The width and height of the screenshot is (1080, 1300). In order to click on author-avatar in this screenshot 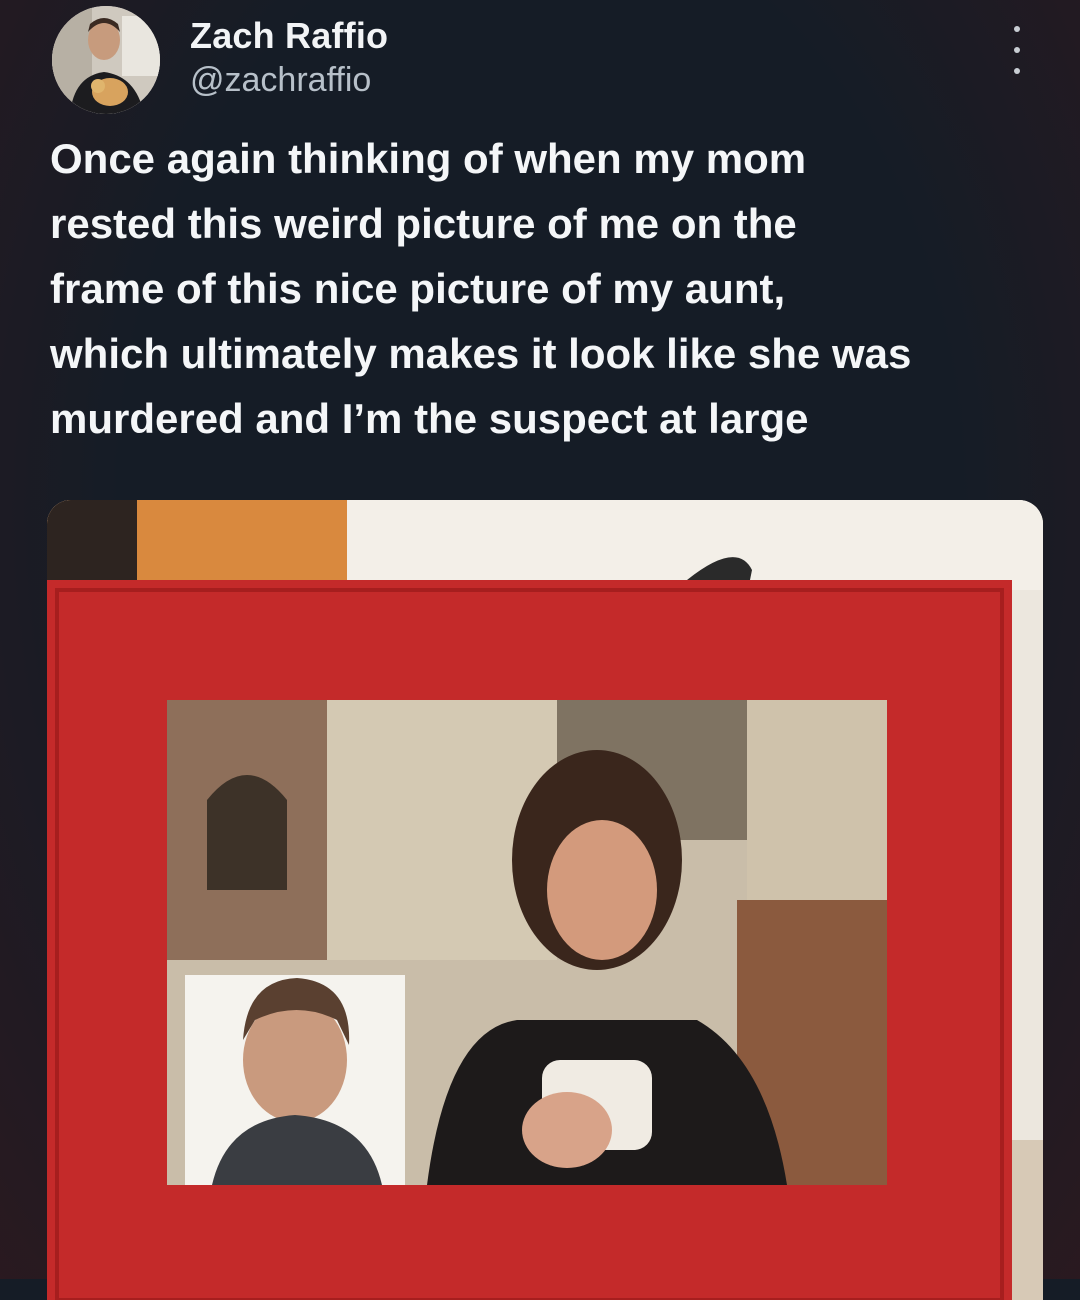, I will do `click(106, 60)`.